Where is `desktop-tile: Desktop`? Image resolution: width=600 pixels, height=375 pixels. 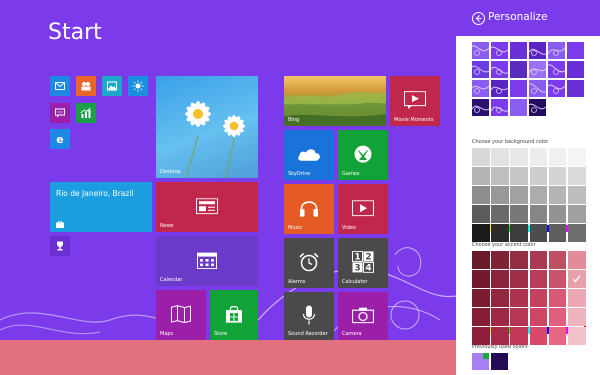
desktop-tile: Desktop is located at coordinates (207, 127).